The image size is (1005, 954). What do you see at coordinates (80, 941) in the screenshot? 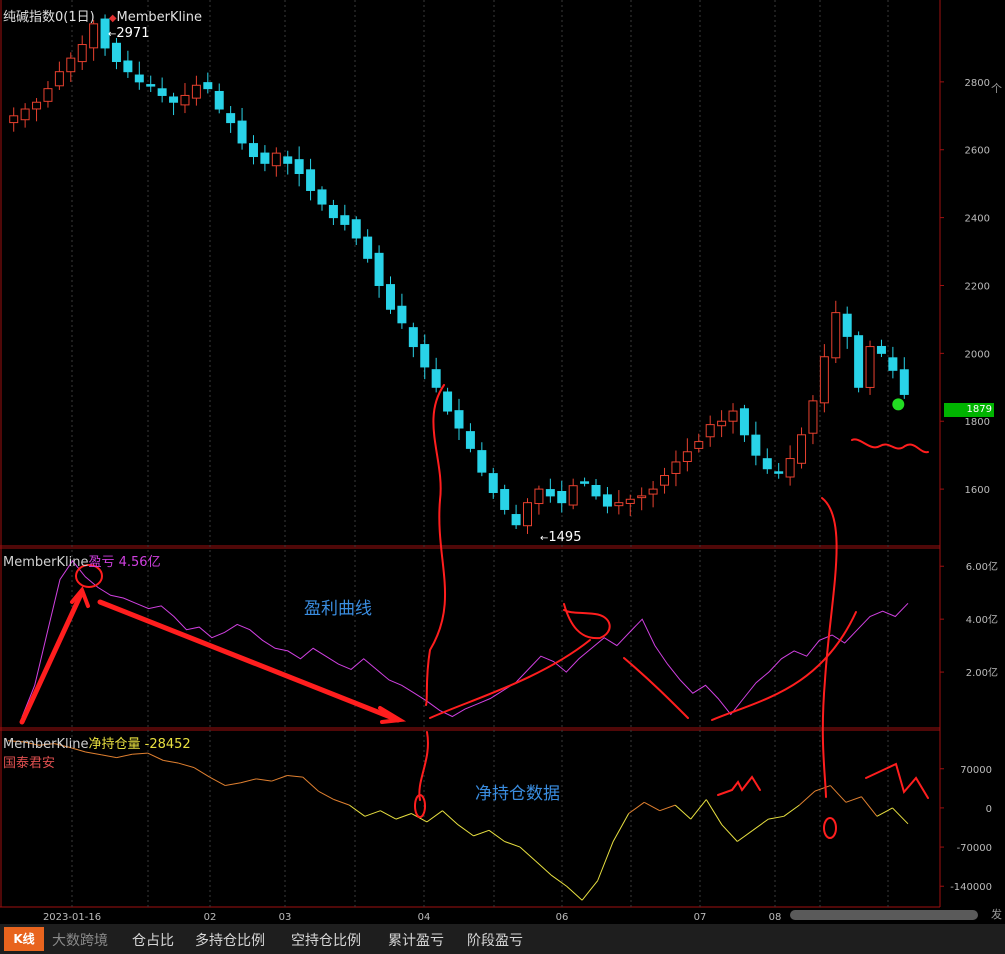
I see `watermark: 大数跨境` at bounding box center [80, 941].